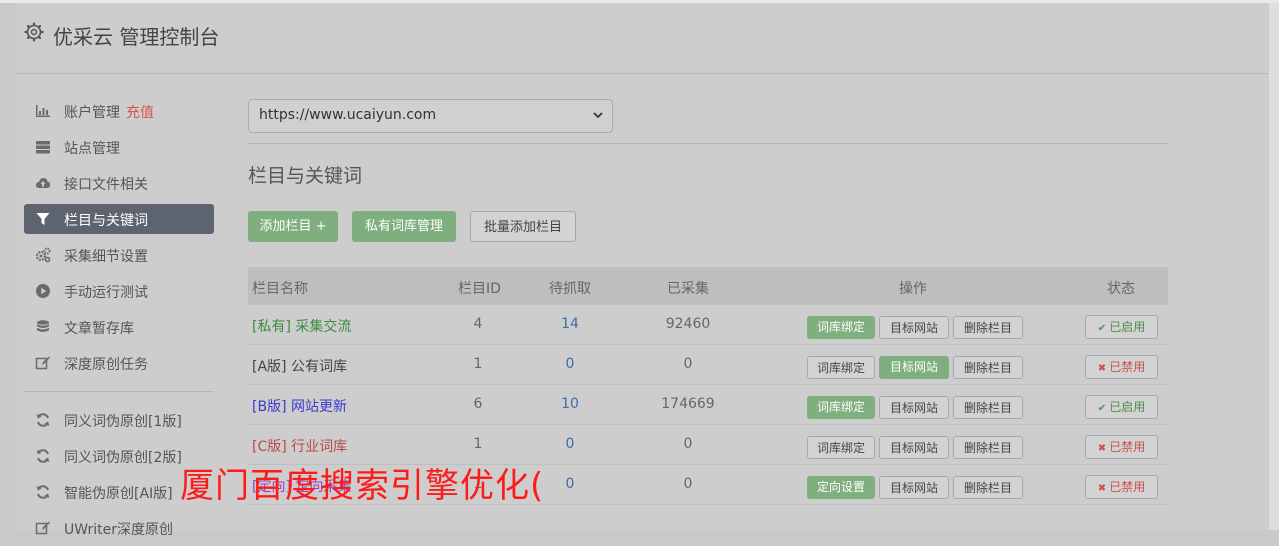  I want to click on sidebar-item-b-3: UWriter深度原创, so click(119, 528).